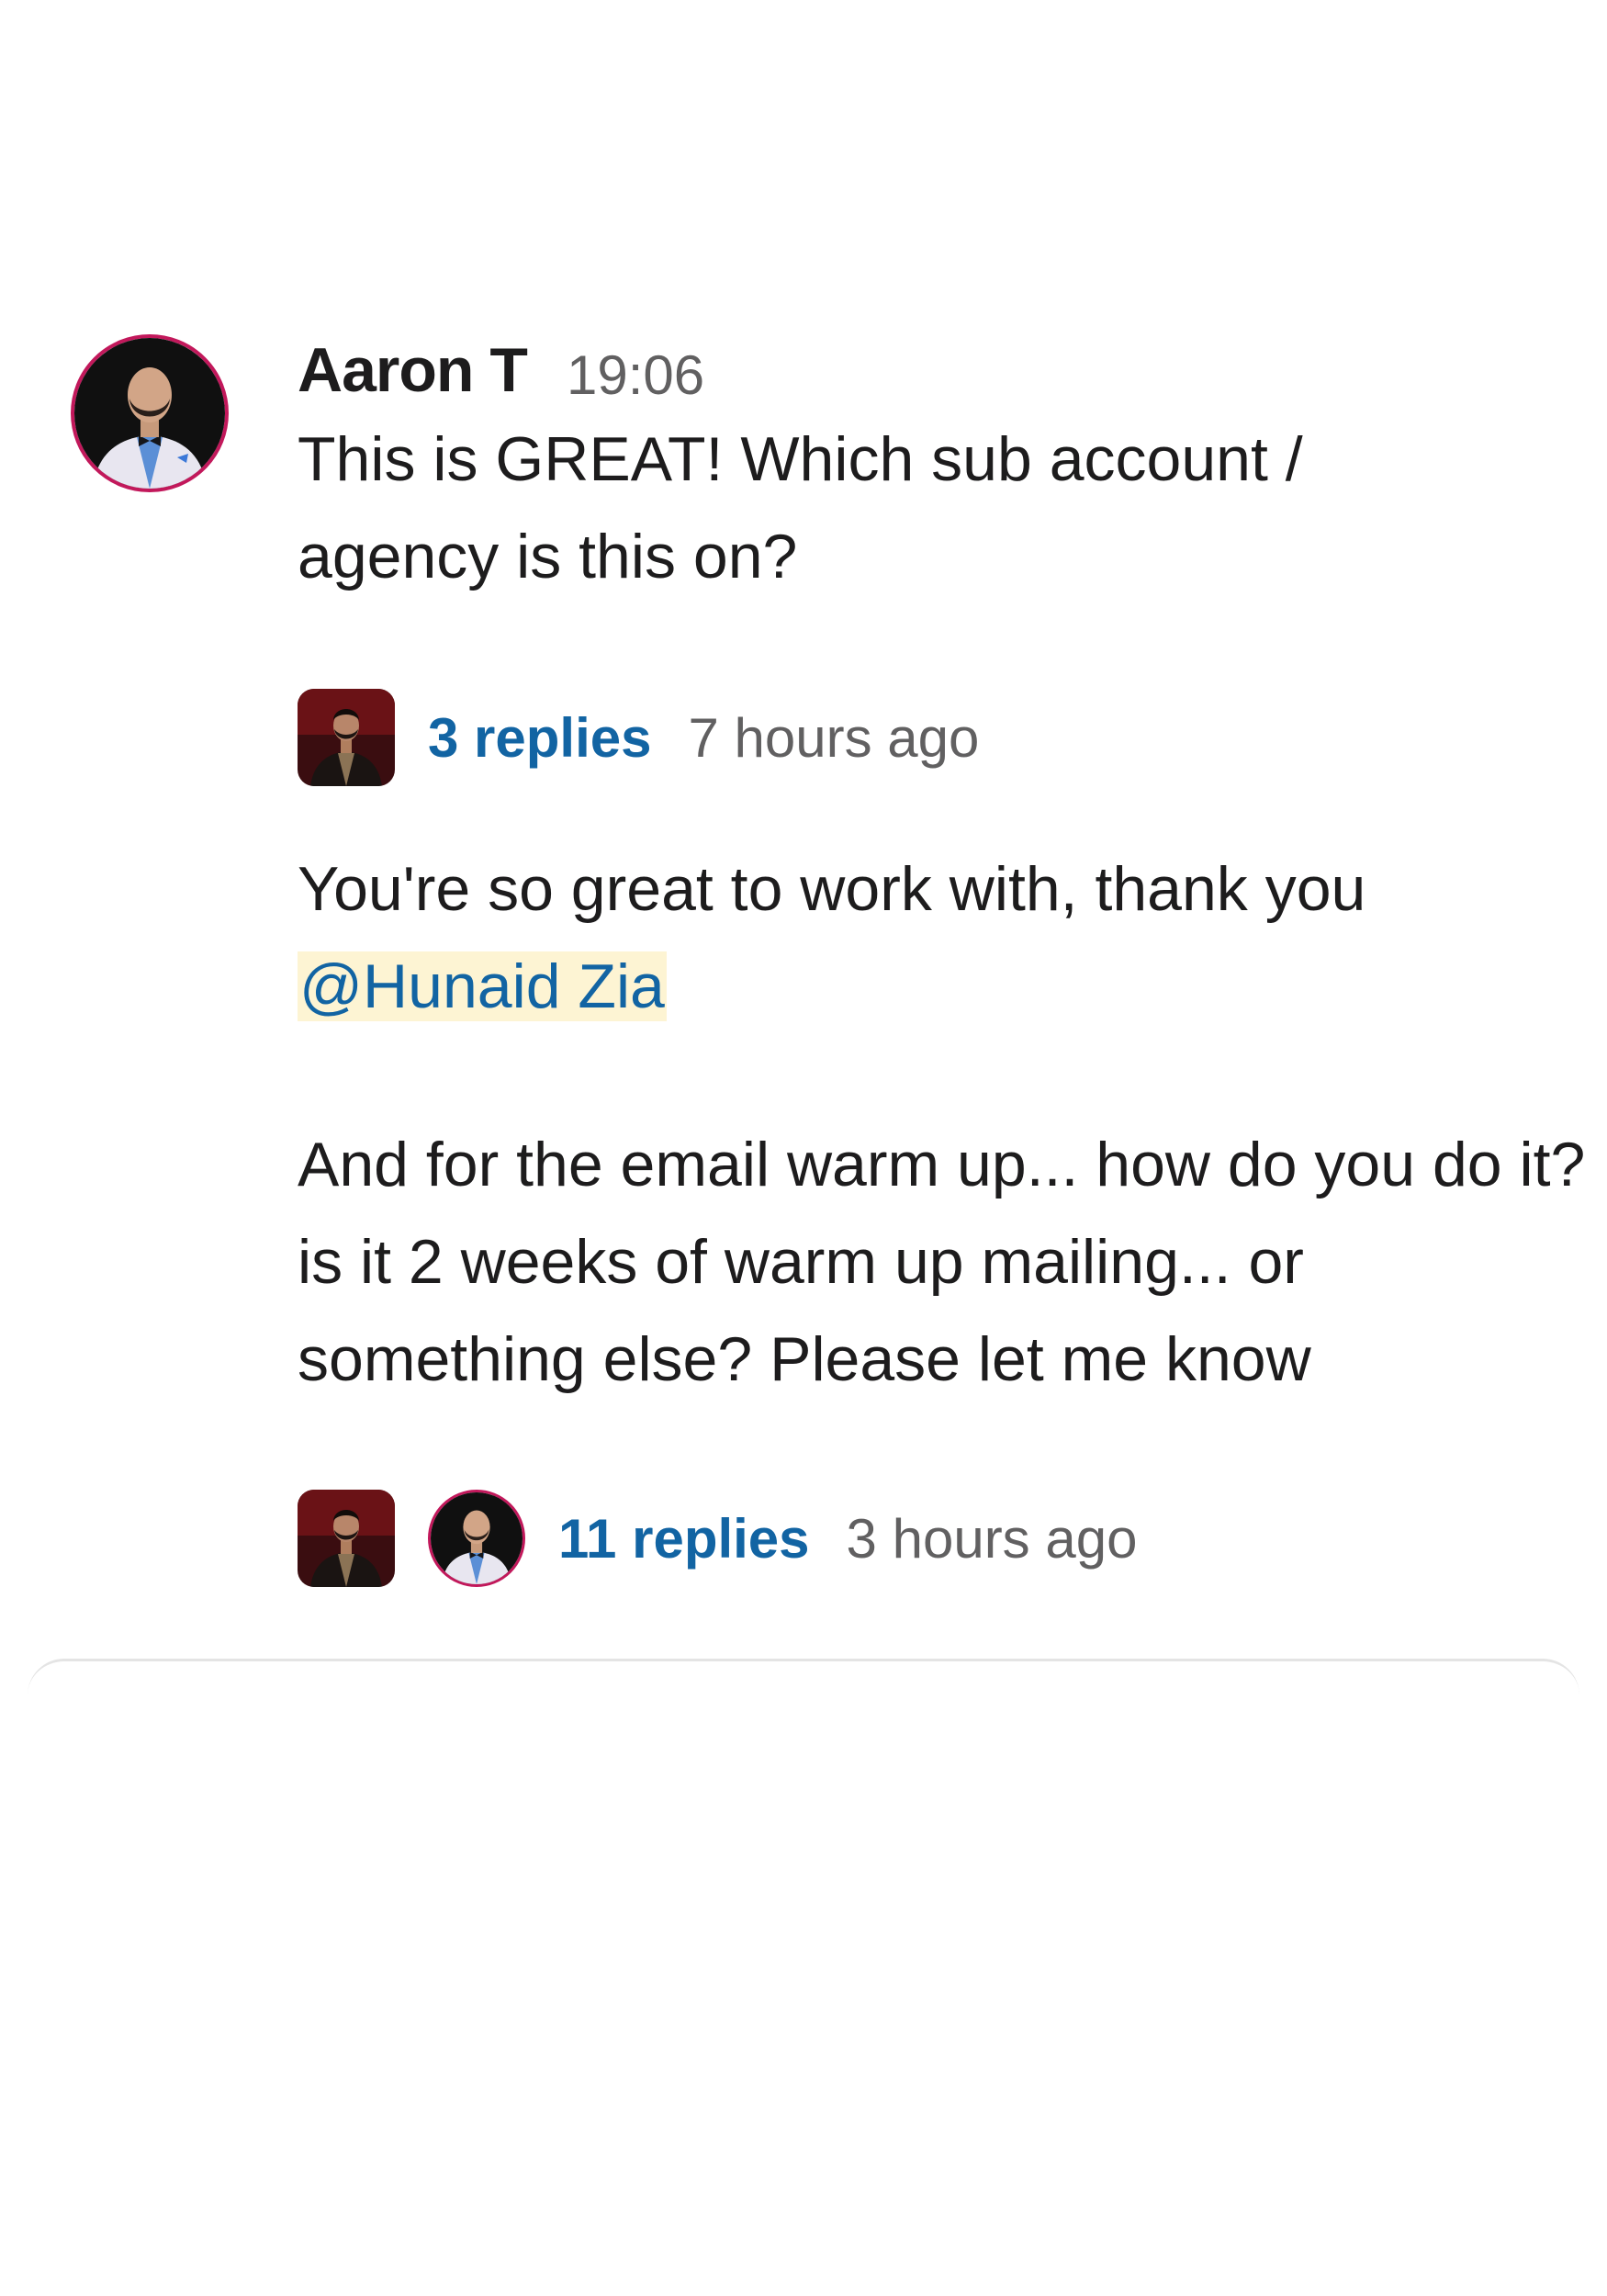 This screenshot has height=2296, width=1607. I want to click on thread-summary: 11 replies 3 hours ago, so click(717, 1538).